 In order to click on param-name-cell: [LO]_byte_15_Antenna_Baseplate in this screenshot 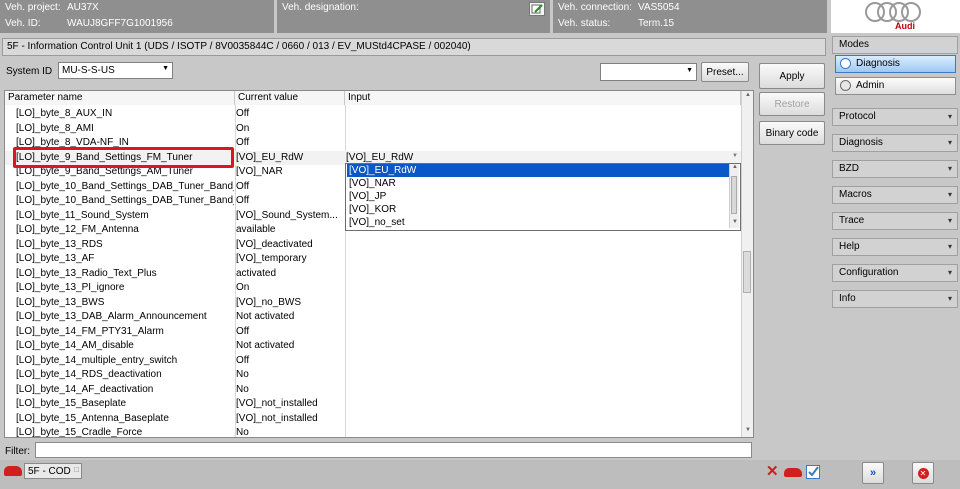, I will do `click(92, 418)`.